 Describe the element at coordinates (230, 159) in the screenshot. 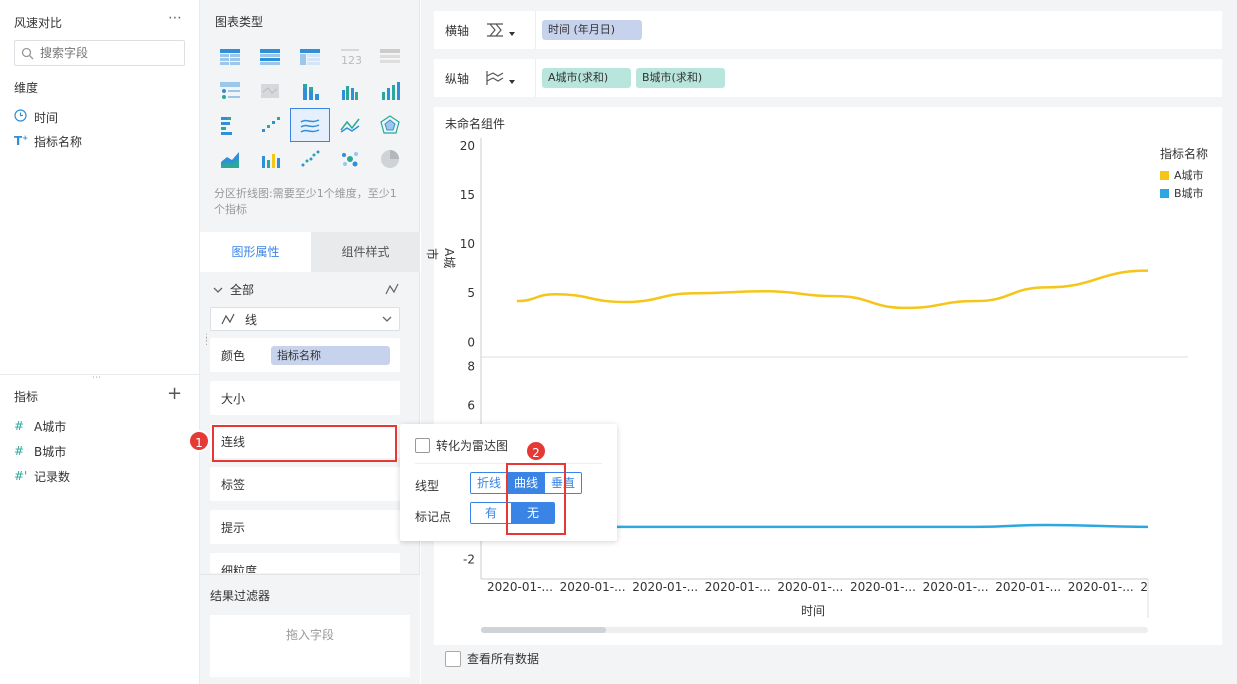

I see `area-chart-icon` at that location.